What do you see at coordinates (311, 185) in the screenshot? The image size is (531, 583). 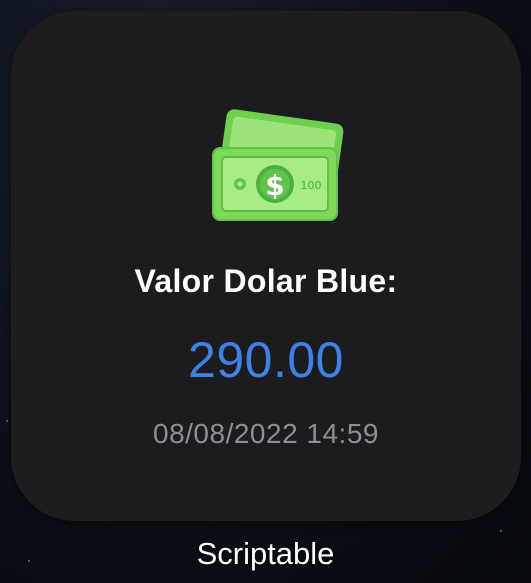 I see `banknote-denomination: 100` at bounding box center [311, 185].